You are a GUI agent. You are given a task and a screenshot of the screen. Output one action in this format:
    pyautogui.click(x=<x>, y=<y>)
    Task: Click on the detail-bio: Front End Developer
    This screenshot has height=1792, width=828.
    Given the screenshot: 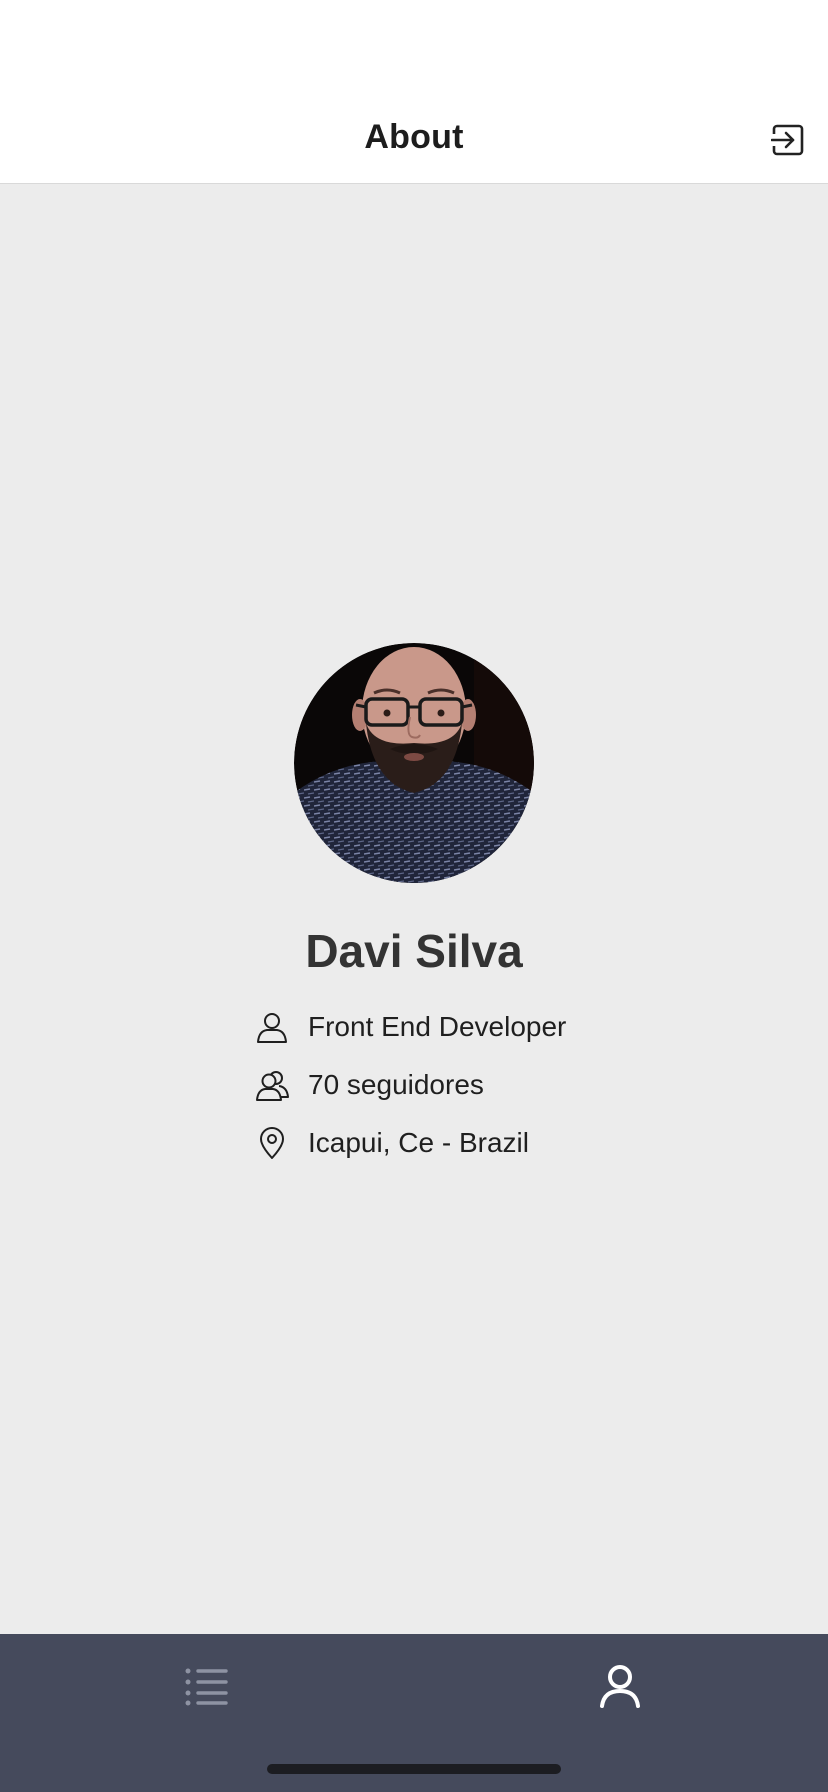 What is the action you would take?
    pyautogui.click(x=464, y=1027)
    